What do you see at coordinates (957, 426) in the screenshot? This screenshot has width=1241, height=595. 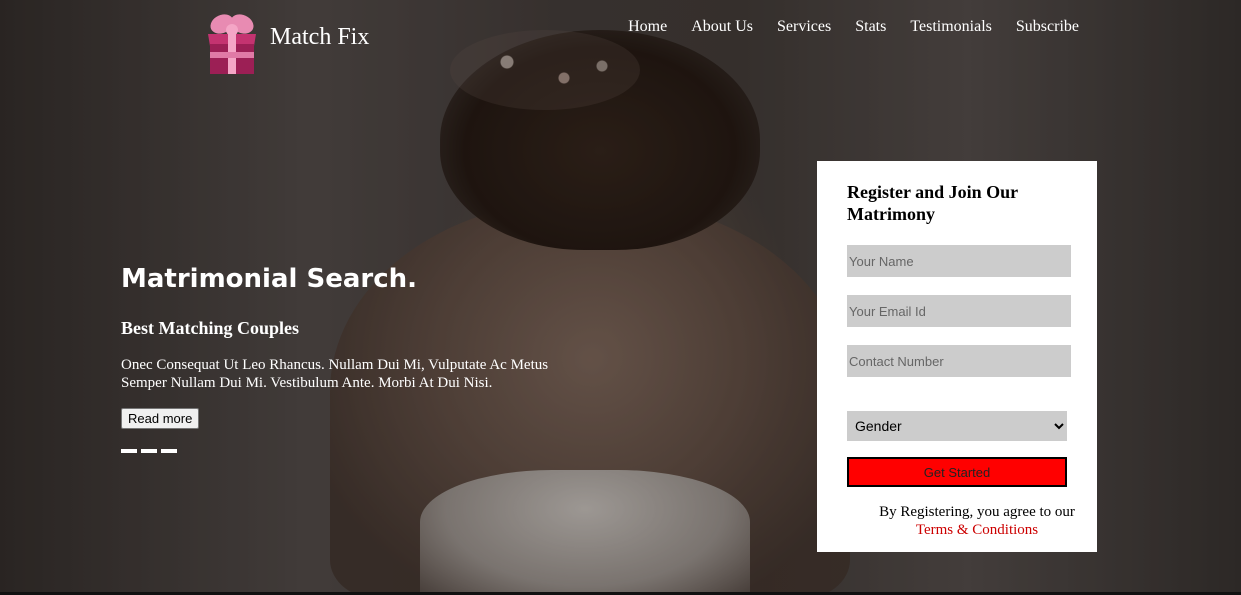 I see `gender-select: Gender` at bounding box center [957, 426].